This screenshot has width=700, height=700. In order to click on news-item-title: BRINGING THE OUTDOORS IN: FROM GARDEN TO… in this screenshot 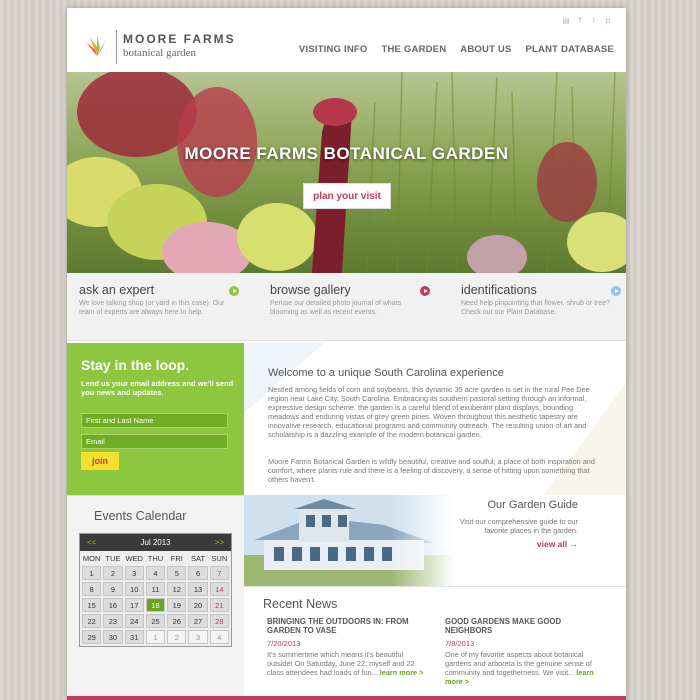, I will do `click(347, 626)`.